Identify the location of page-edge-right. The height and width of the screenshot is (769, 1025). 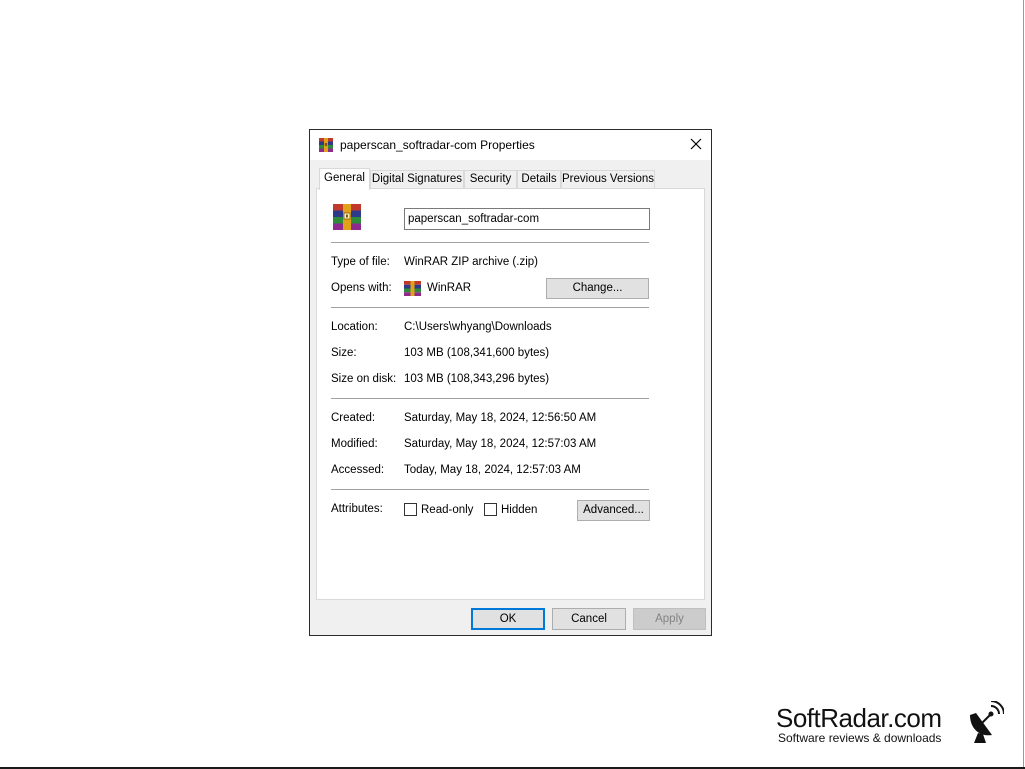
(1023, 384).